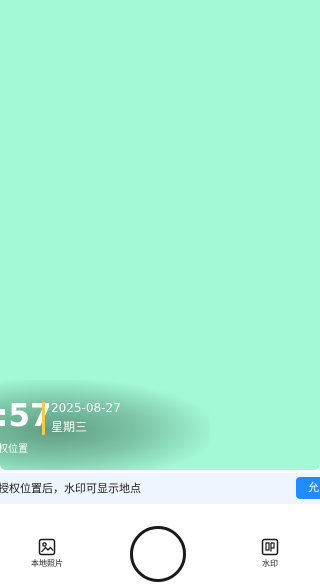 This screenshot has height=587, width=320. I want to click on image-icon, so click(47, 547).